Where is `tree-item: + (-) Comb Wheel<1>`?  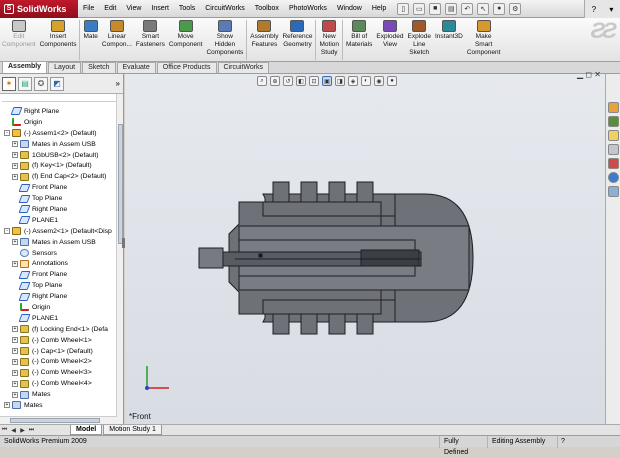 tree-item: + (-) Comb Wheel<1> is located at coordinates (59, 340).